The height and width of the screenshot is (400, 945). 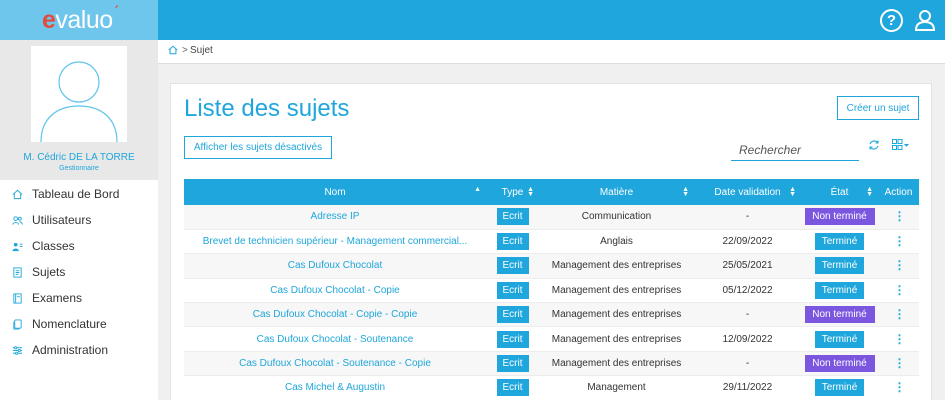 What do you see at coordinates (747, 339) in the screenshot?
I see `cell-date: 12/09/2022` at bounding box center [747, 339].